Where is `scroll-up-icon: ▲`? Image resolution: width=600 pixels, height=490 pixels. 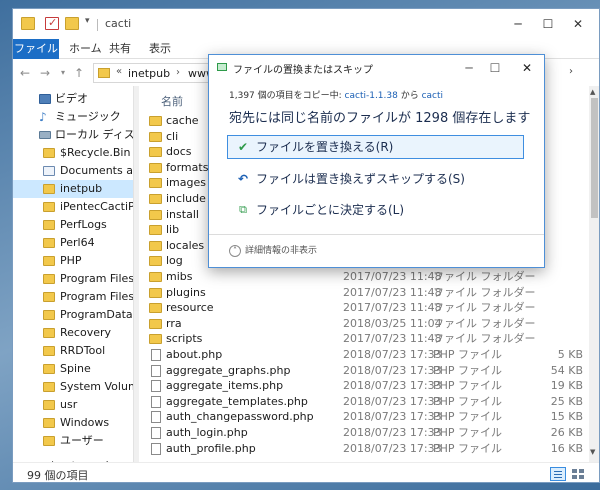 scroll-up-icon: ▲ is located at coordinates (592, 92).